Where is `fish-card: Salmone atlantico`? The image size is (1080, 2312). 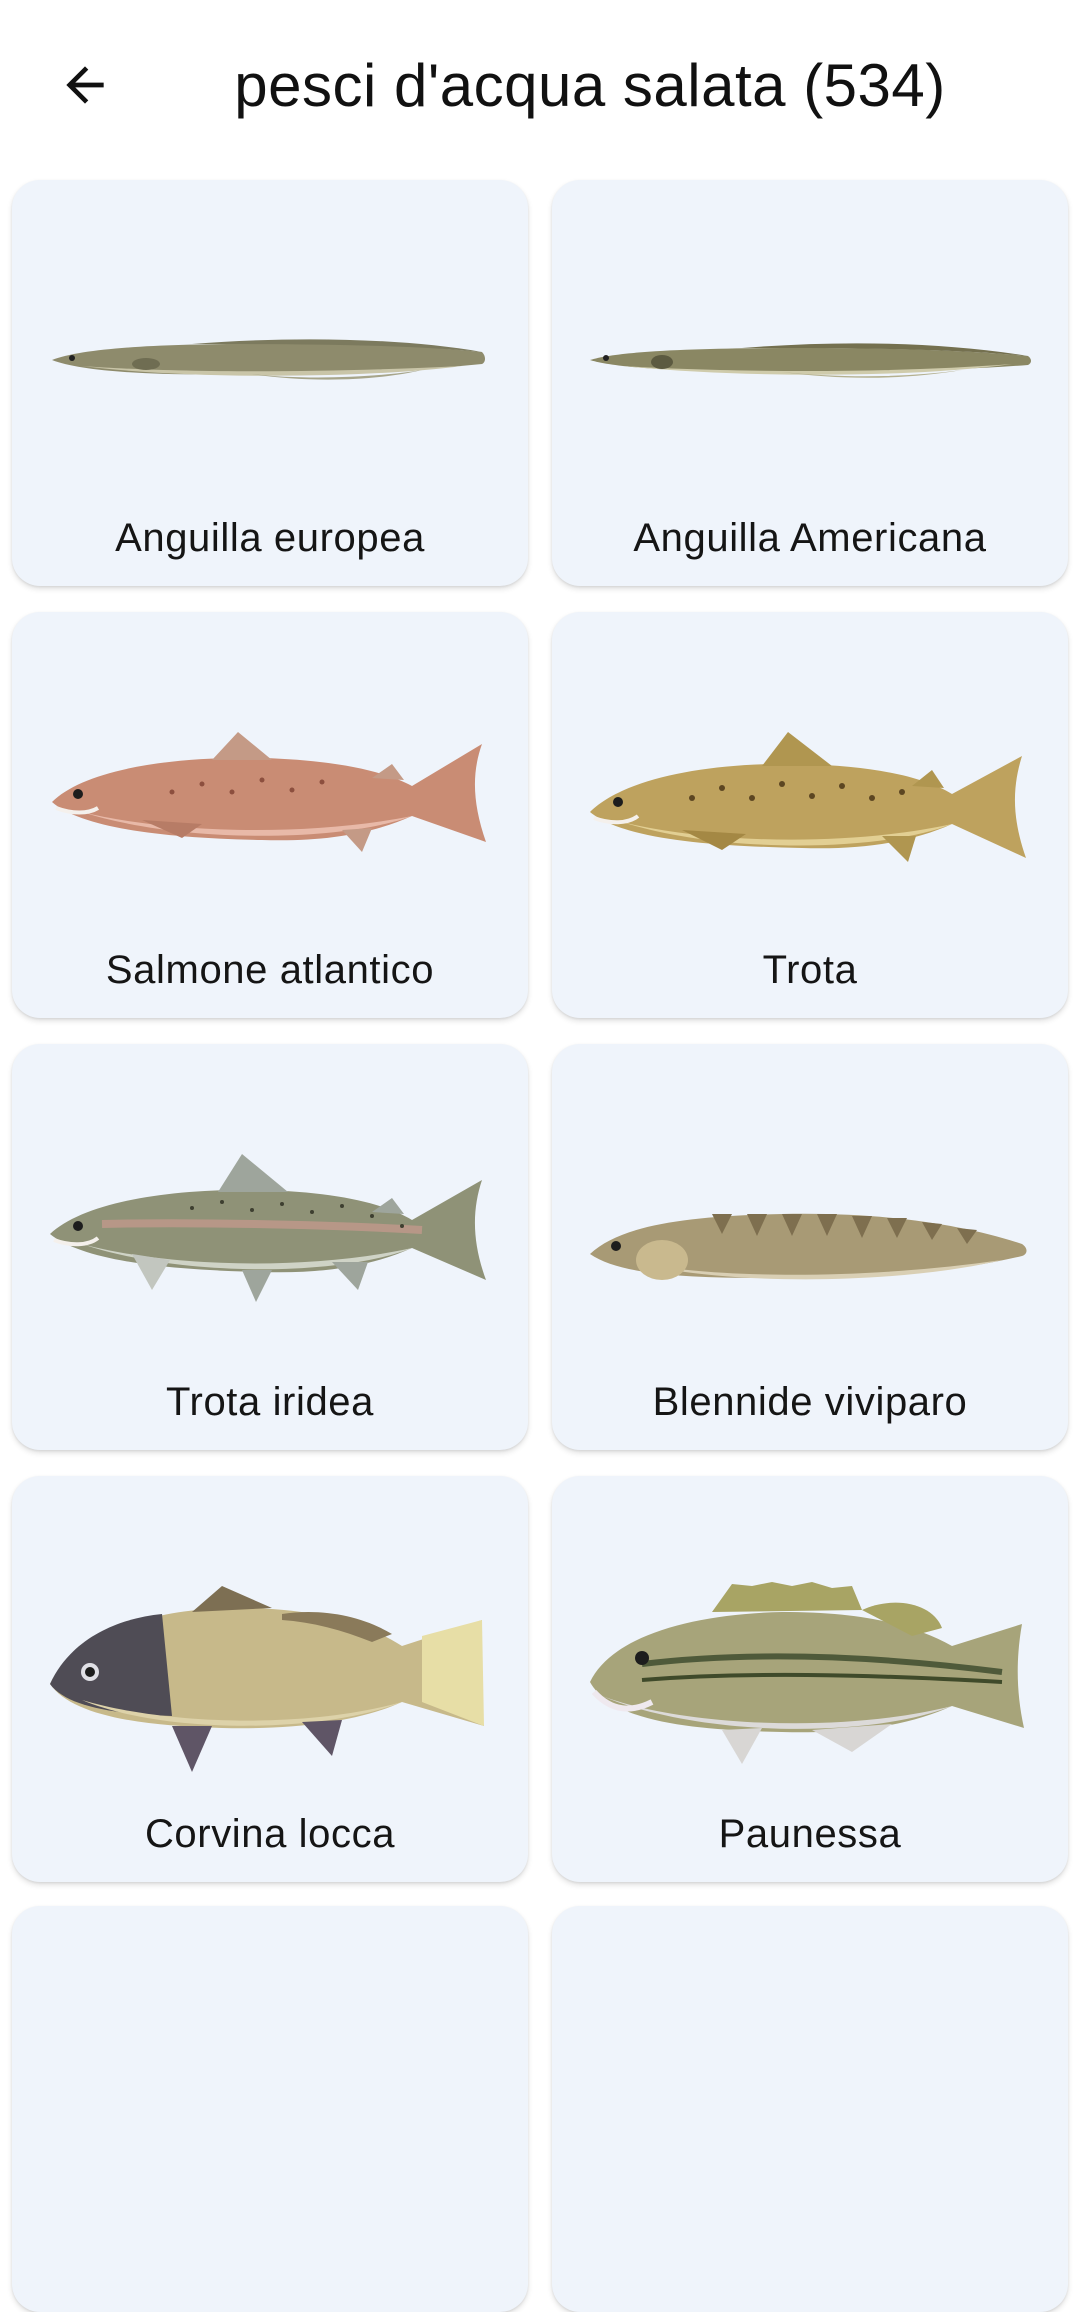 fish-card: Salmone atlantico is located at coordinates (270, 815).